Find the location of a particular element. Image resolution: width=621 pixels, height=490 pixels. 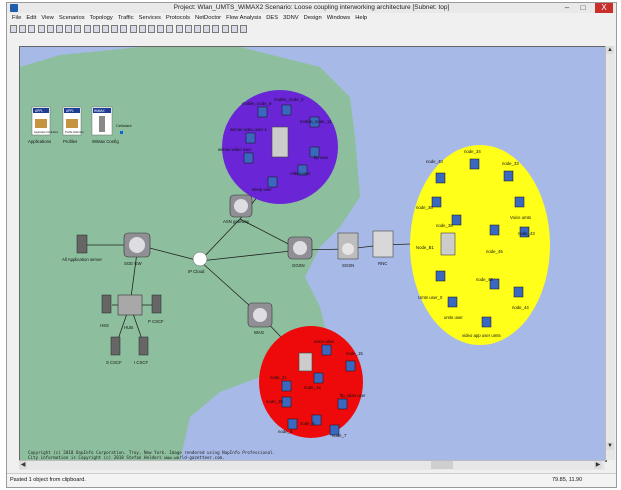

scscf-server-icon is located at coordinates (115, 346).